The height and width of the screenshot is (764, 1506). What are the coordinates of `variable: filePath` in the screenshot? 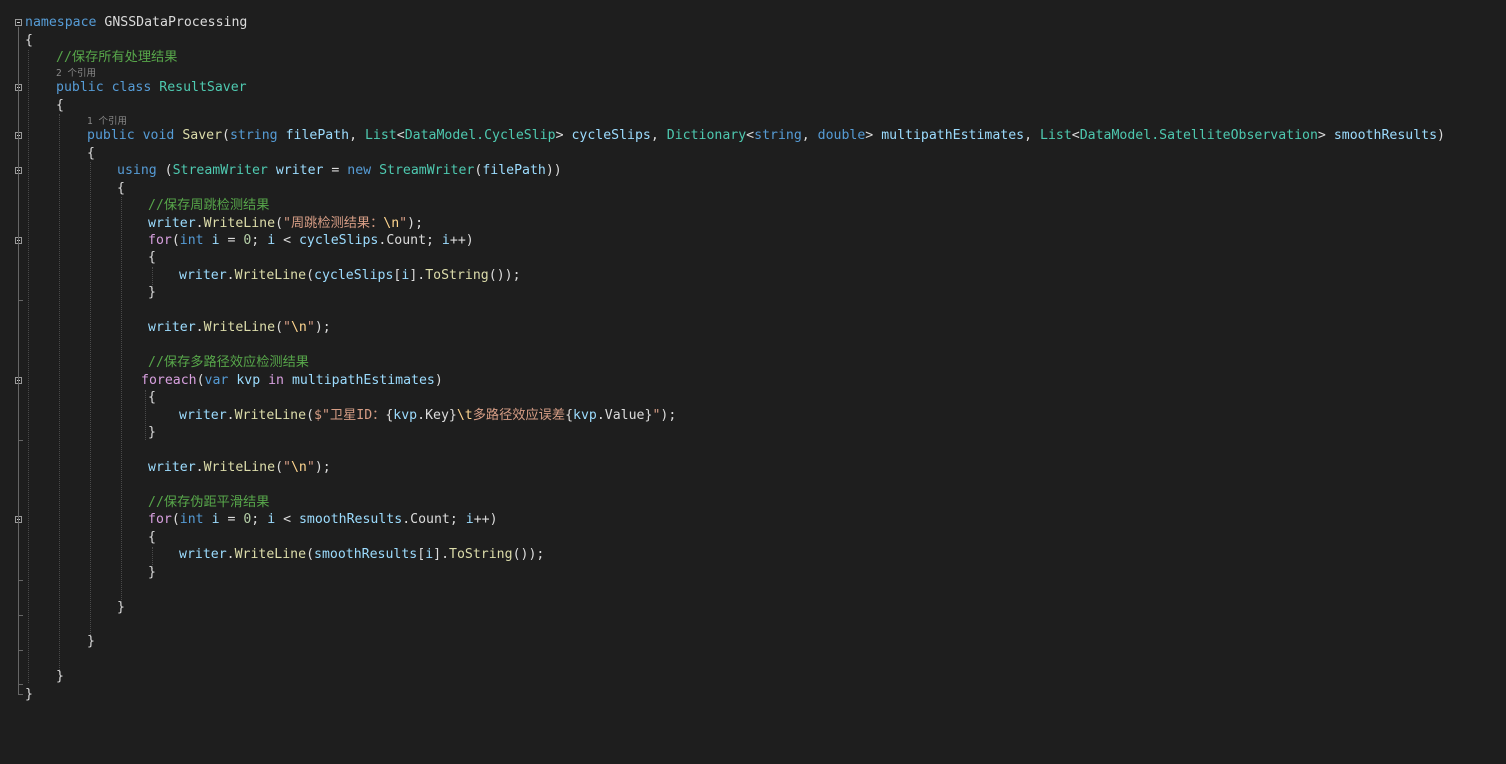 It's located at (514, 170).